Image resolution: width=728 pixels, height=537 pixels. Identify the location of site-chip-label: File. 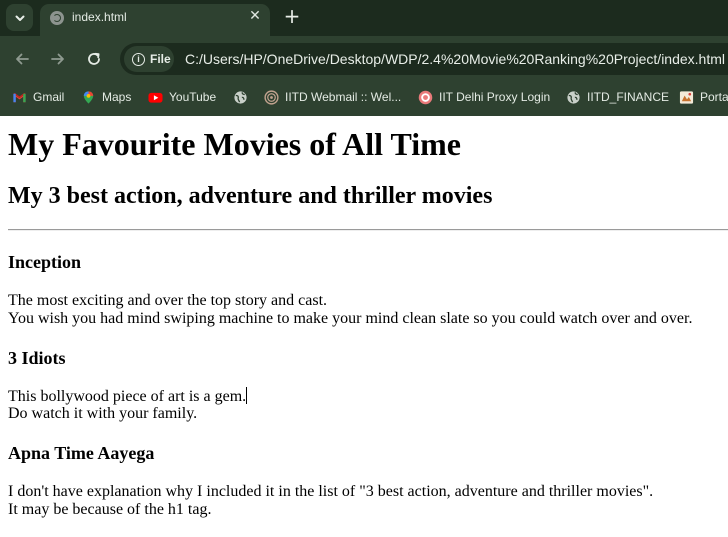
(160, 59).